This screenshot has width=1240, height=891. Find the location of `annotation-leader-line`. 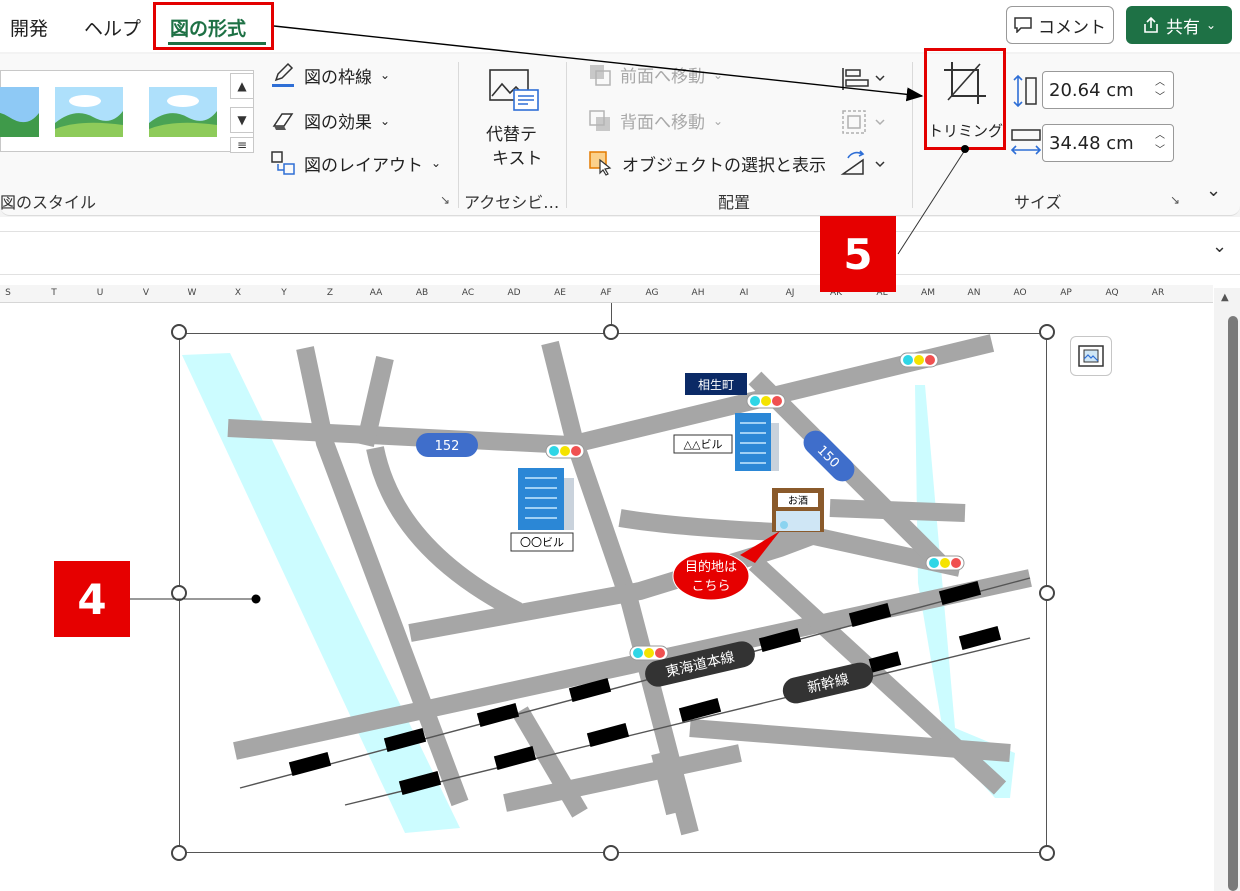

annotation-leader-line is located at coordinates (931, 202).